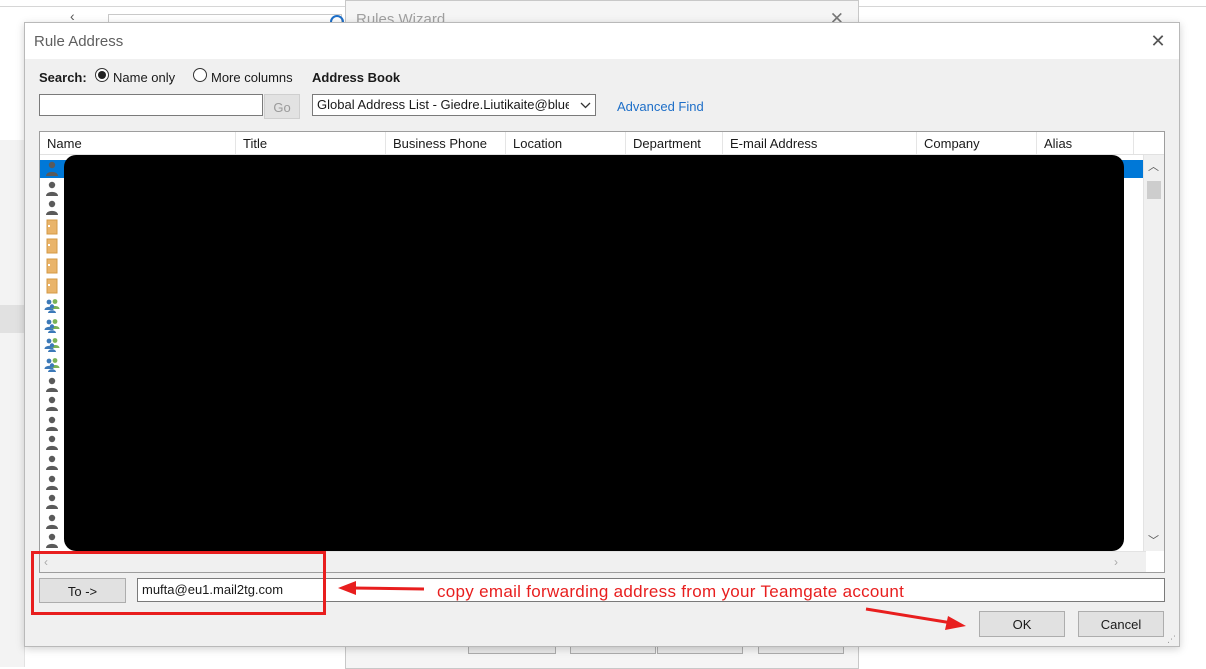 This screenshot has height=669, width=1206. What do you see at coordinates (1153, 540) in the screenshot?
I see `scroll-down-icon: ﹀` at bounding box center [1153, 540].